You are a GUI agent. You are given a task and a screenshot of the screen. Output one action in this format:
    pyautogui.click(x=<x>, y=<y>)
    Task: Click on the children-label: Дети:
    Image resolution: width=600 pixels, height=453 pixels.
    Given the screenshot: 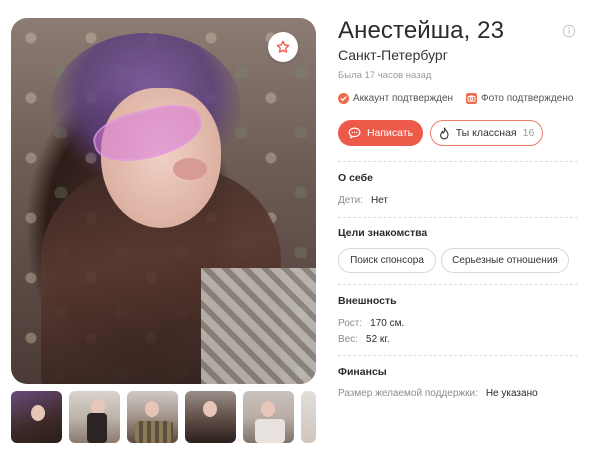 What is the action you would take?
    pyautogui.click(x=350, y=200)
    